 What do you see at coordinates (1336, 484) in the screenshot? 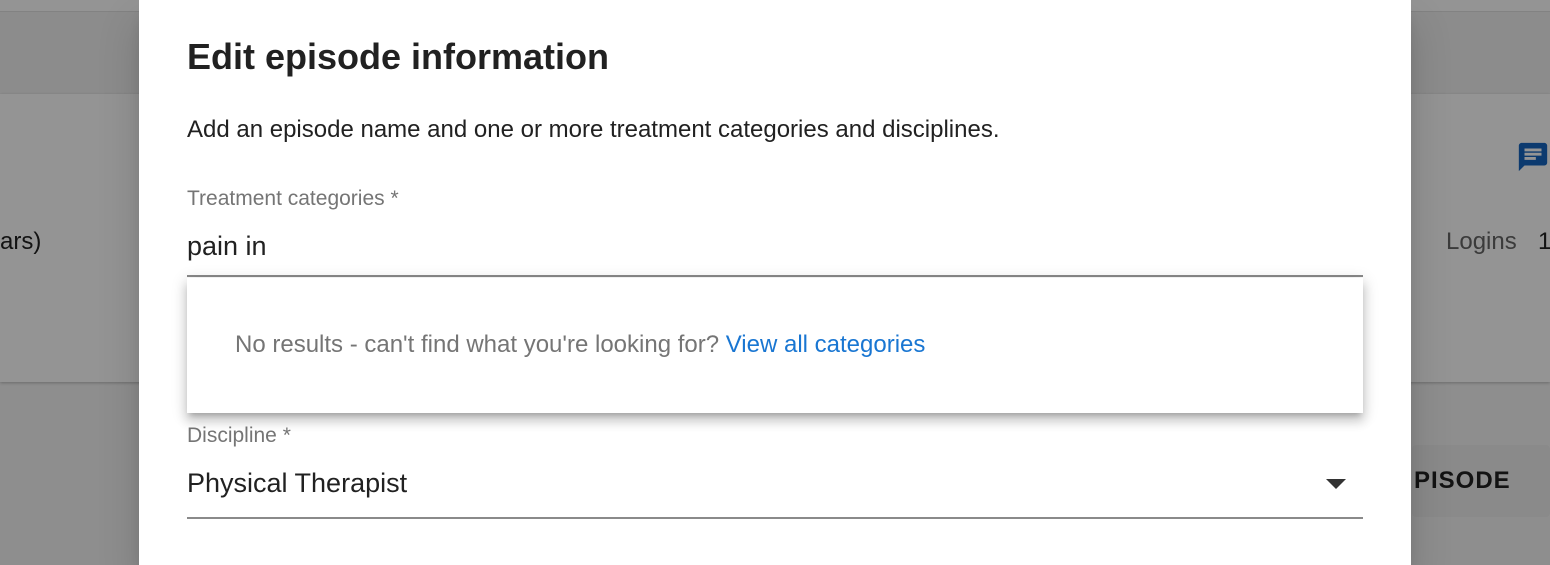
I see `arrow-drop-down-icon` at bounding box center [1336, 484].